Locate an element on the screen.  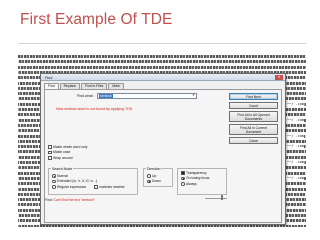
option-match-whole-word: Match whole word only is located at coordinates (68, 147).